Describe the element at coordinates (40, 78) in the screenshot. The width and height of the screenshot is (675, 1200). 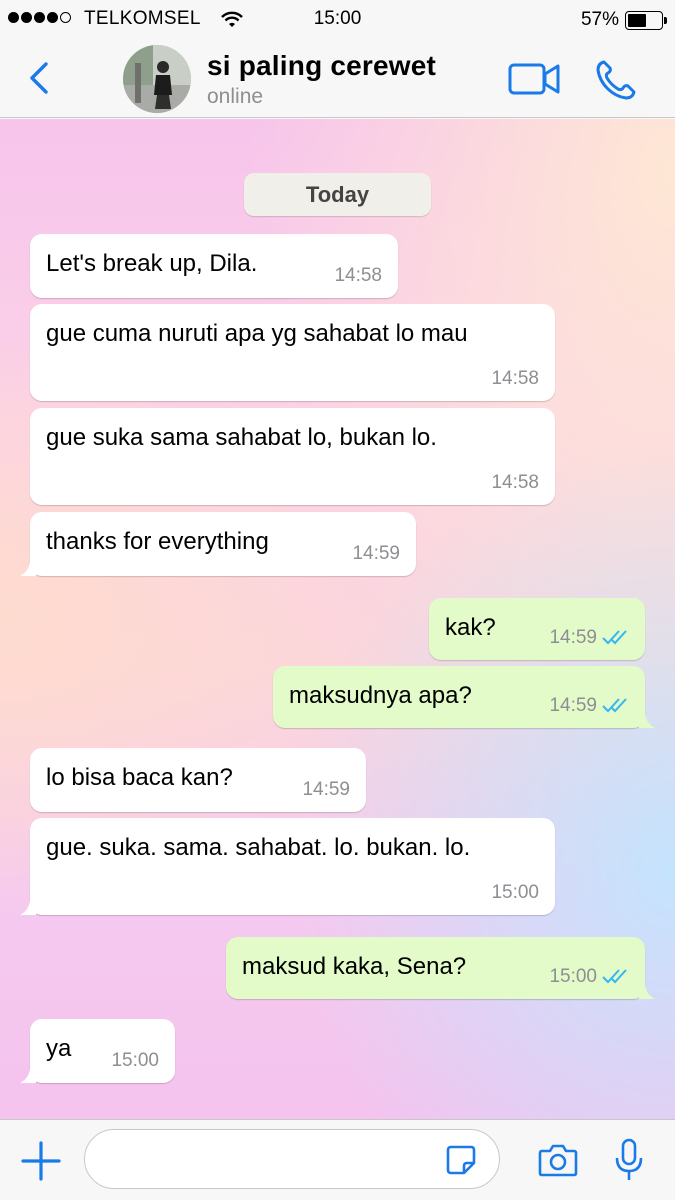
I see `chevron-left-icon` at that location.